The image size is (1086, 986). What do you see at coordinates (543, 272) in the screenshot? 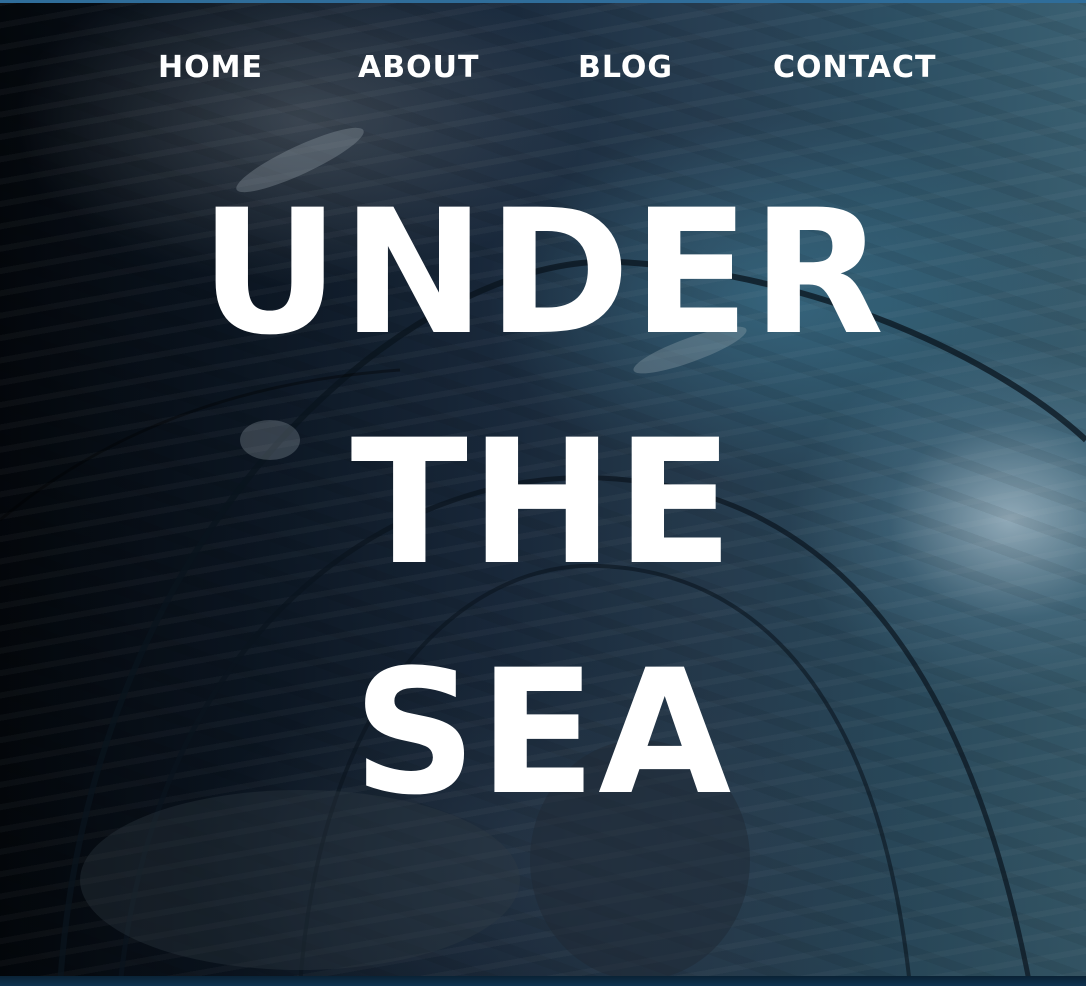
I see `hero-title-line-under: UNDER` at bounding box center [543, 272].